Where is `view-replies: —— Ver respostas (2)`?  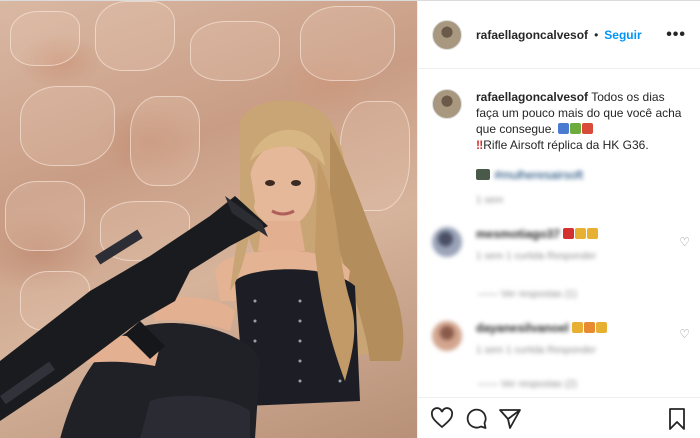 view-replies: —— Ver respostas (2) is located at coordinates (527, 384).